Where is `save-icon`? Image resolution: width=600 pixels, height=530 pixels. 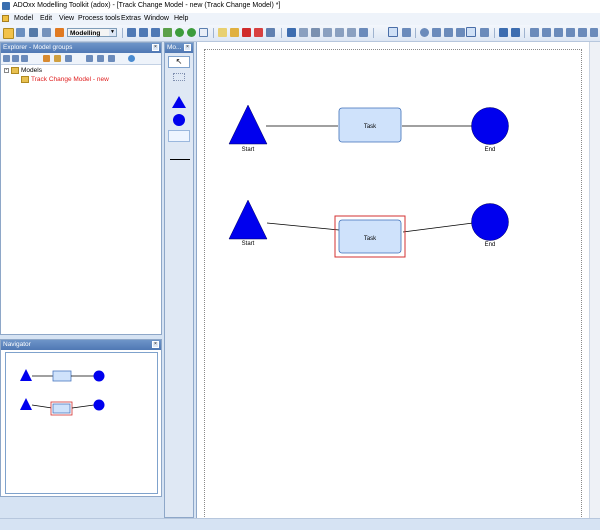 save-icon is located at coordinates (246, 32).